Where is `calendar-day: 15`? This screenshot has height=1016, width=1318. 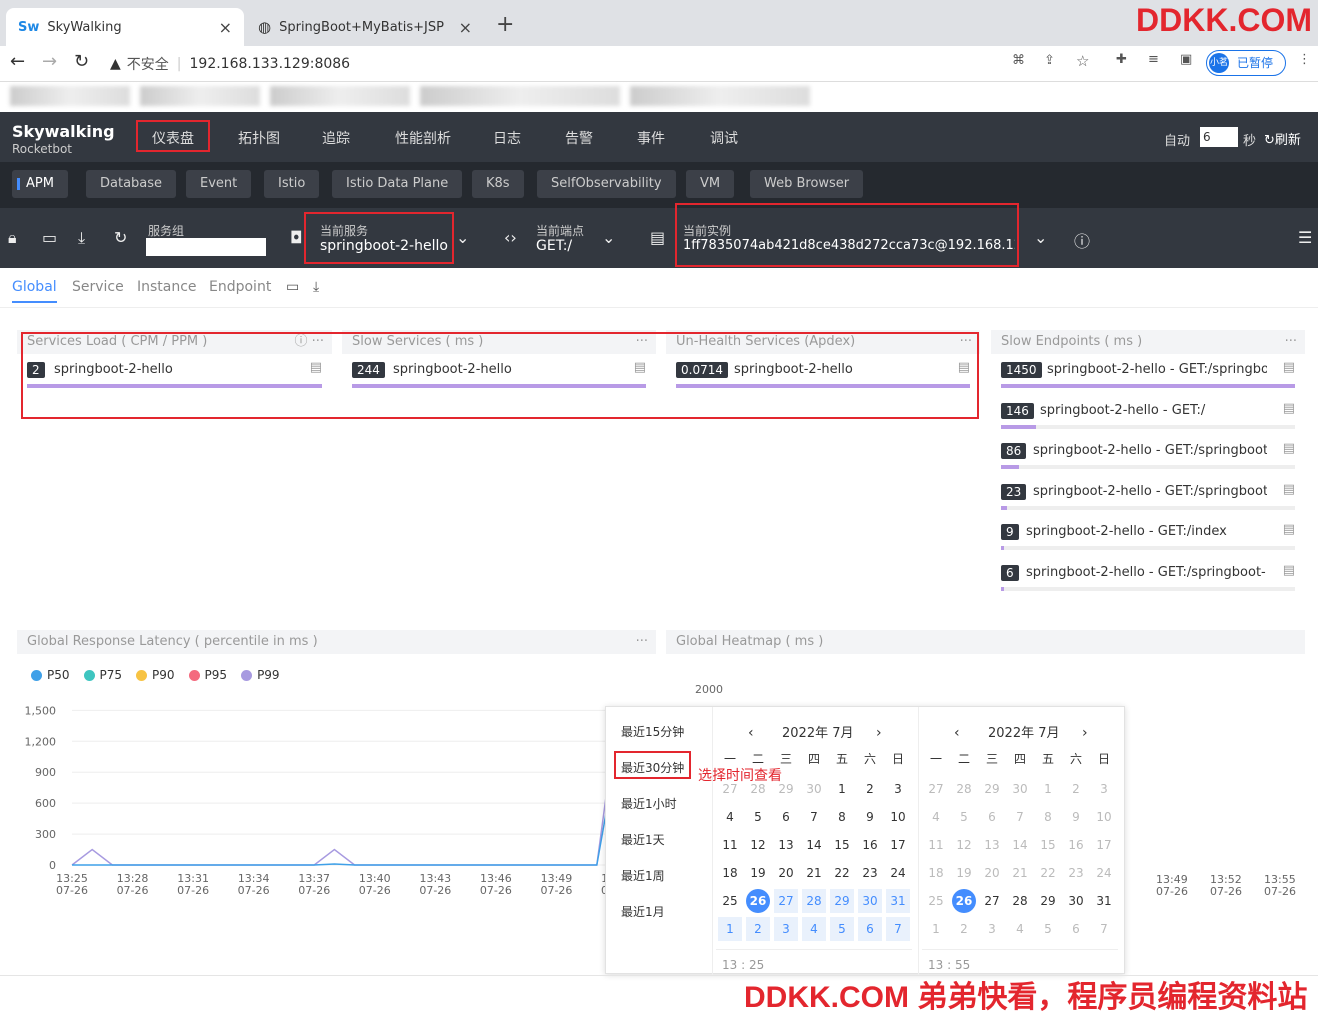
calendar-day: 15 is located at coordinates (842, 845).